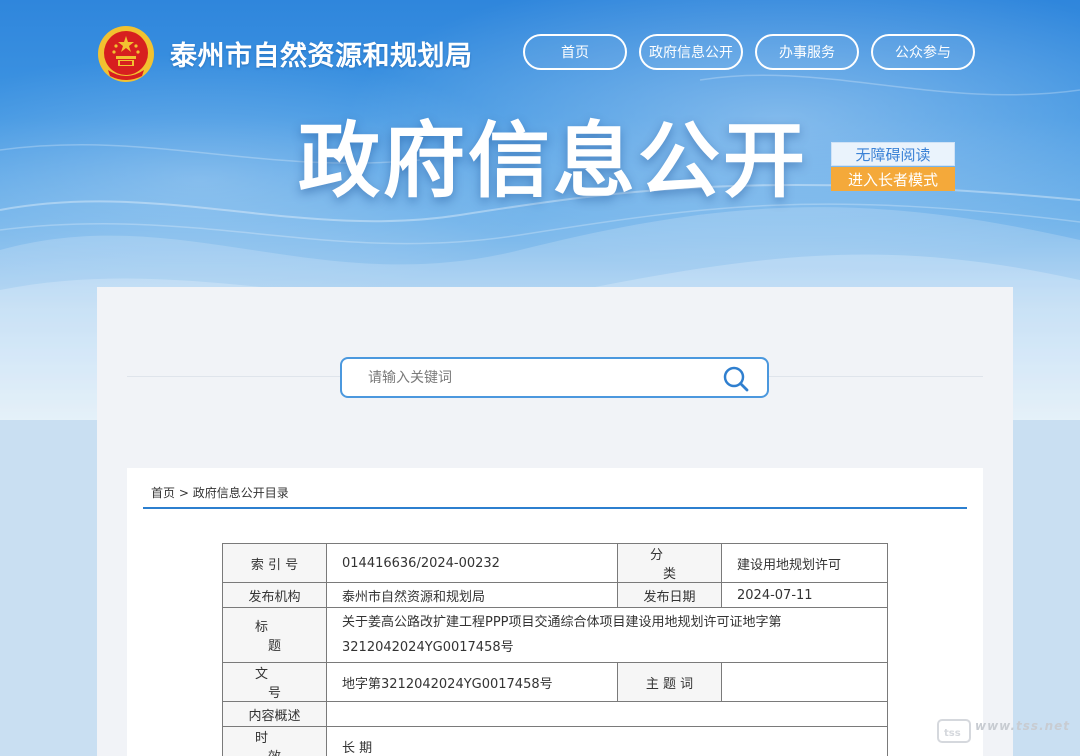  I want to click on search-input, so click(533, 378).